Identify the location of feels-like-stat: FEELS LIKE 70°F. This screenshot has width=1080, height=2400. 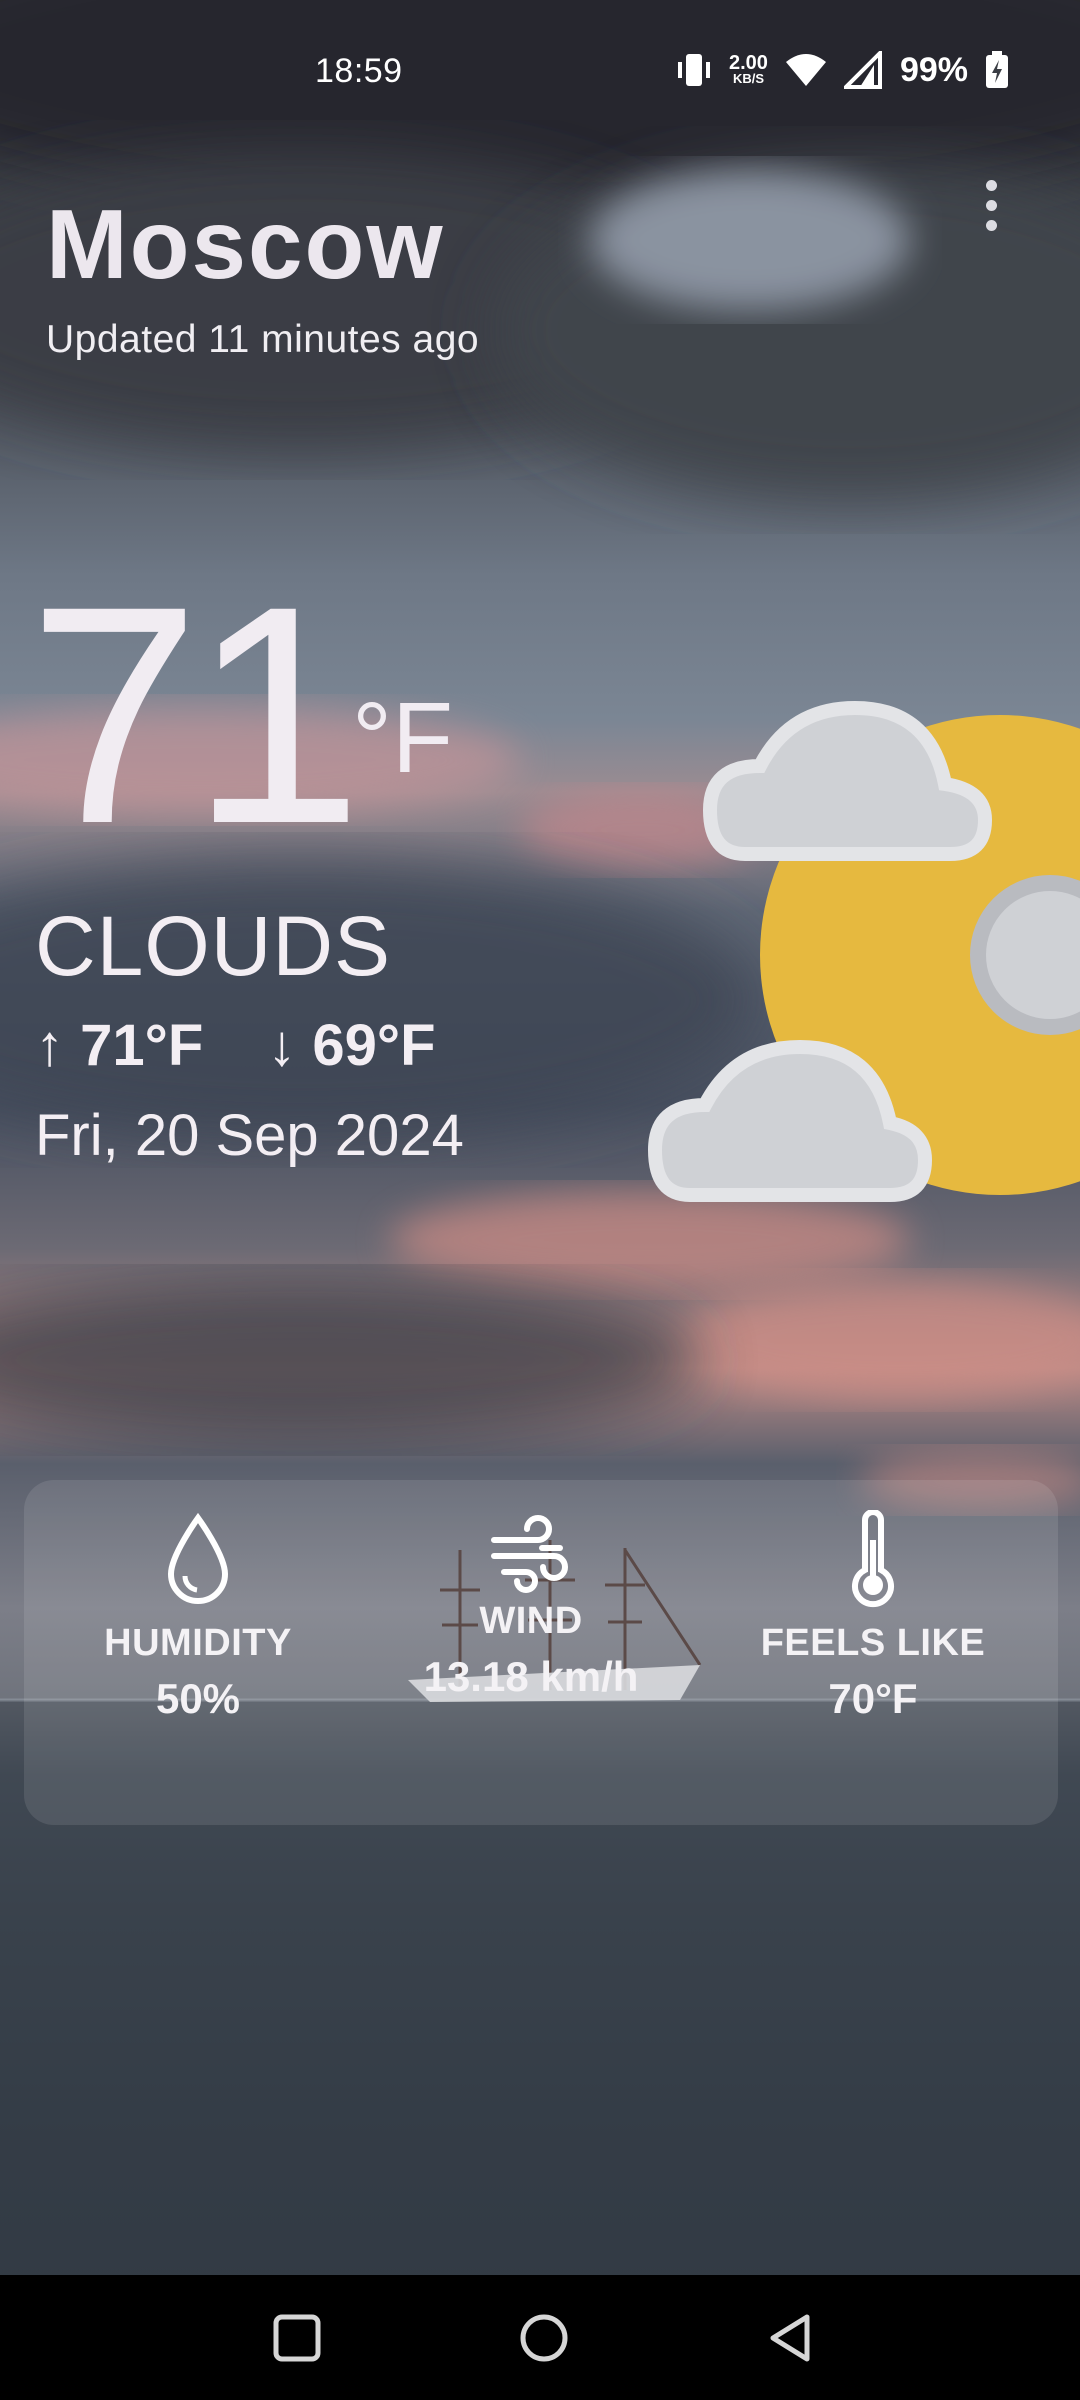
(873, 1616).